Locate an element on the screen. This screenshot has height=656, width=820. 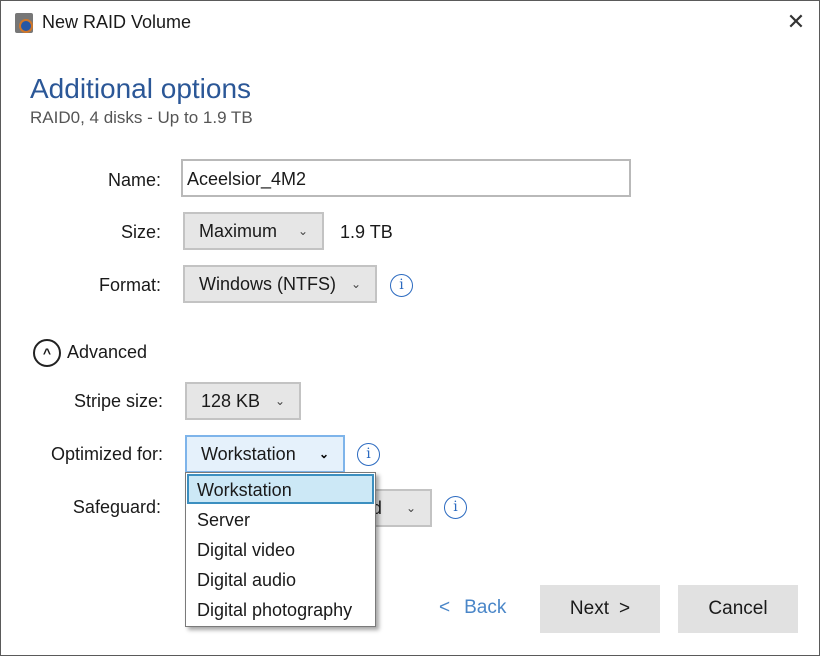
back-button: < Back is located at coordinates (472, 608).